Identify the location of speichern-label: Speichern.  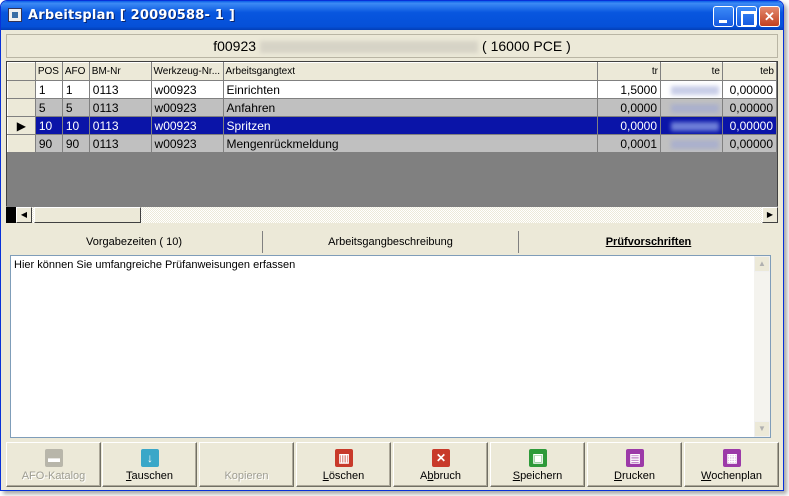
(537, 476).